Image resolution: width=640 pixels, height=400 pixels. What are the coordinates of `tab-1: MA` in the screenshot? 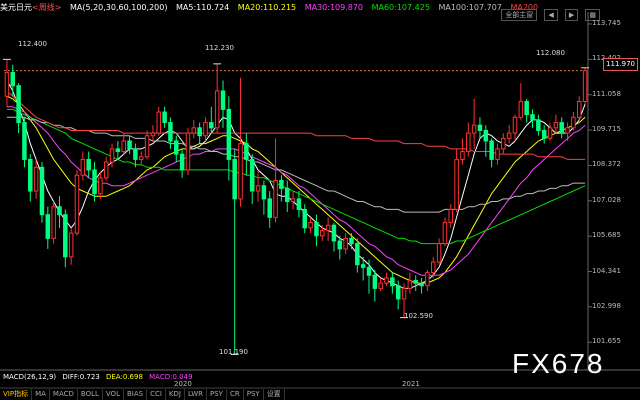 It's located at (41, 394).